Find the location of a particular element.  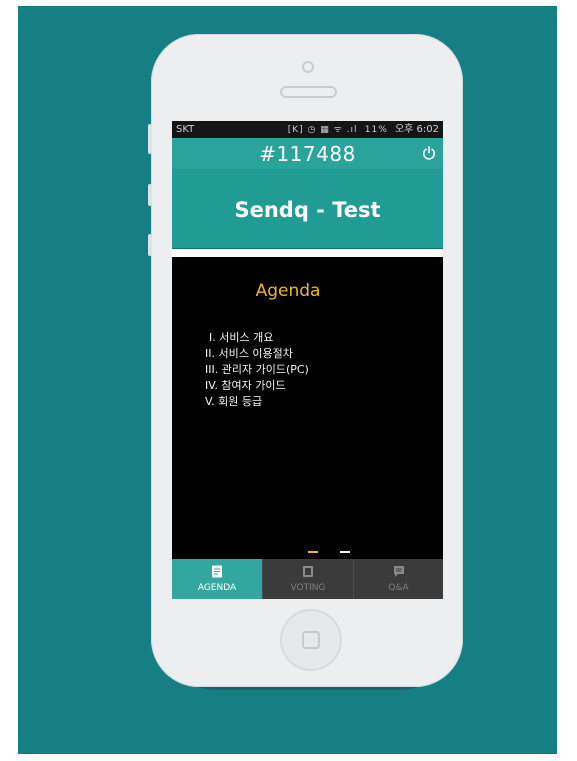

chat-icon is located at coordinates (399, 571).